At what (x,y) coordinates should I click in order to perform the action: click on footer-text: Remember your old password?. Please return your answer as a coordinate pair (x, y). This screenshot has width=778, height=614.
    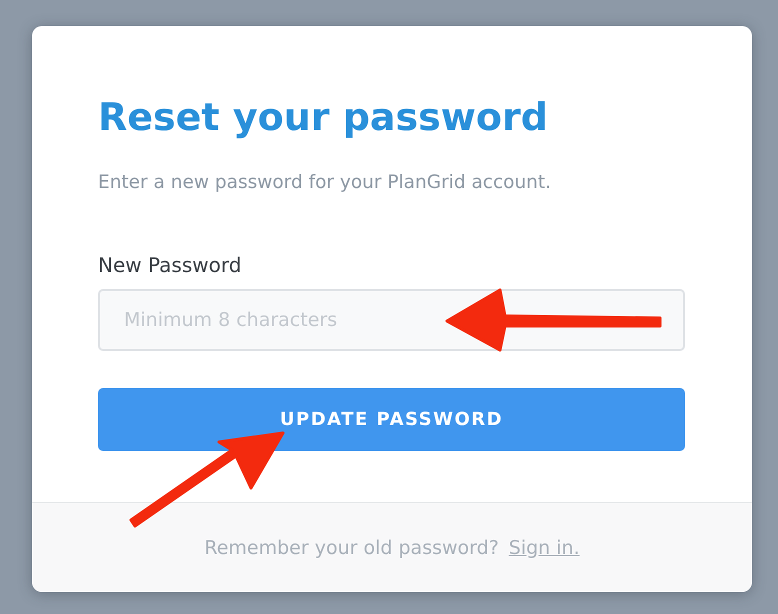
    Looking at the image, I should click on (351, 547).